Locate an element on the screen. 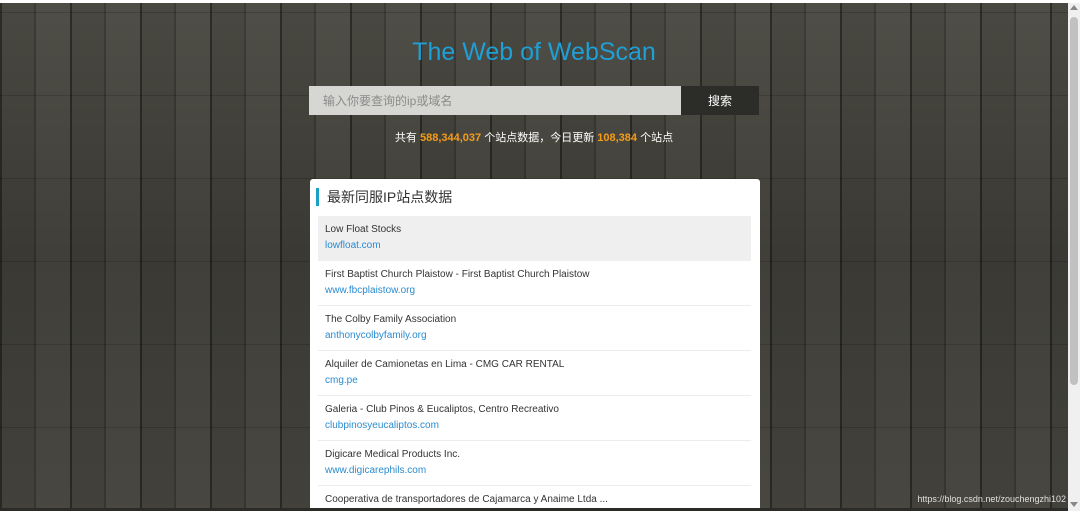  watermark-text: https://blog.csdn.net/zouchengzhi102 is located at coordinates (991, 499).